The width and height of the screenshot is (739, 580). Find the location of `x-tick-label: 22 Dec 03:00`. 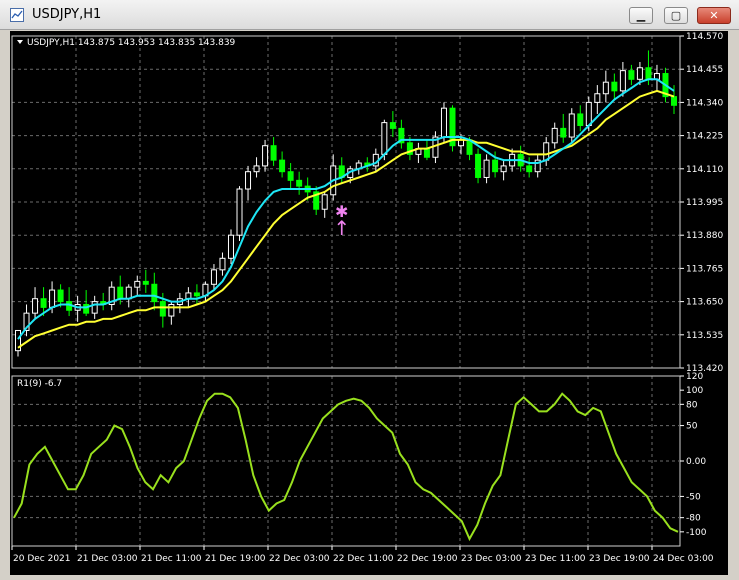

x-tick-label: 22 Dec 03:00 is located at coordinates (299, 559).